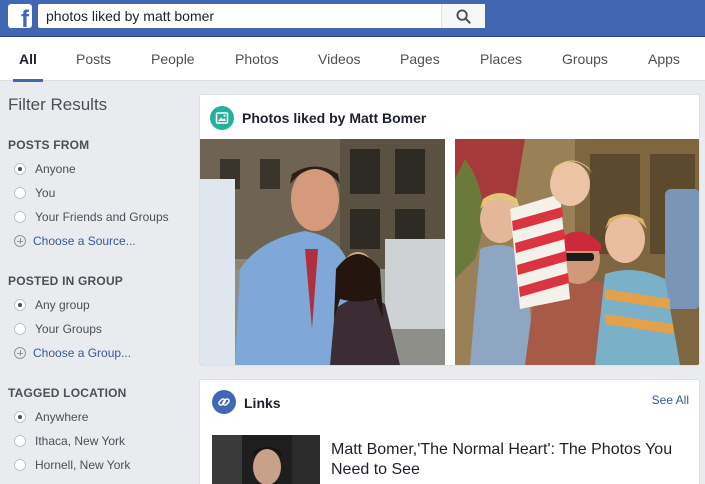  I want to click on search-icon, so click(463, 16).